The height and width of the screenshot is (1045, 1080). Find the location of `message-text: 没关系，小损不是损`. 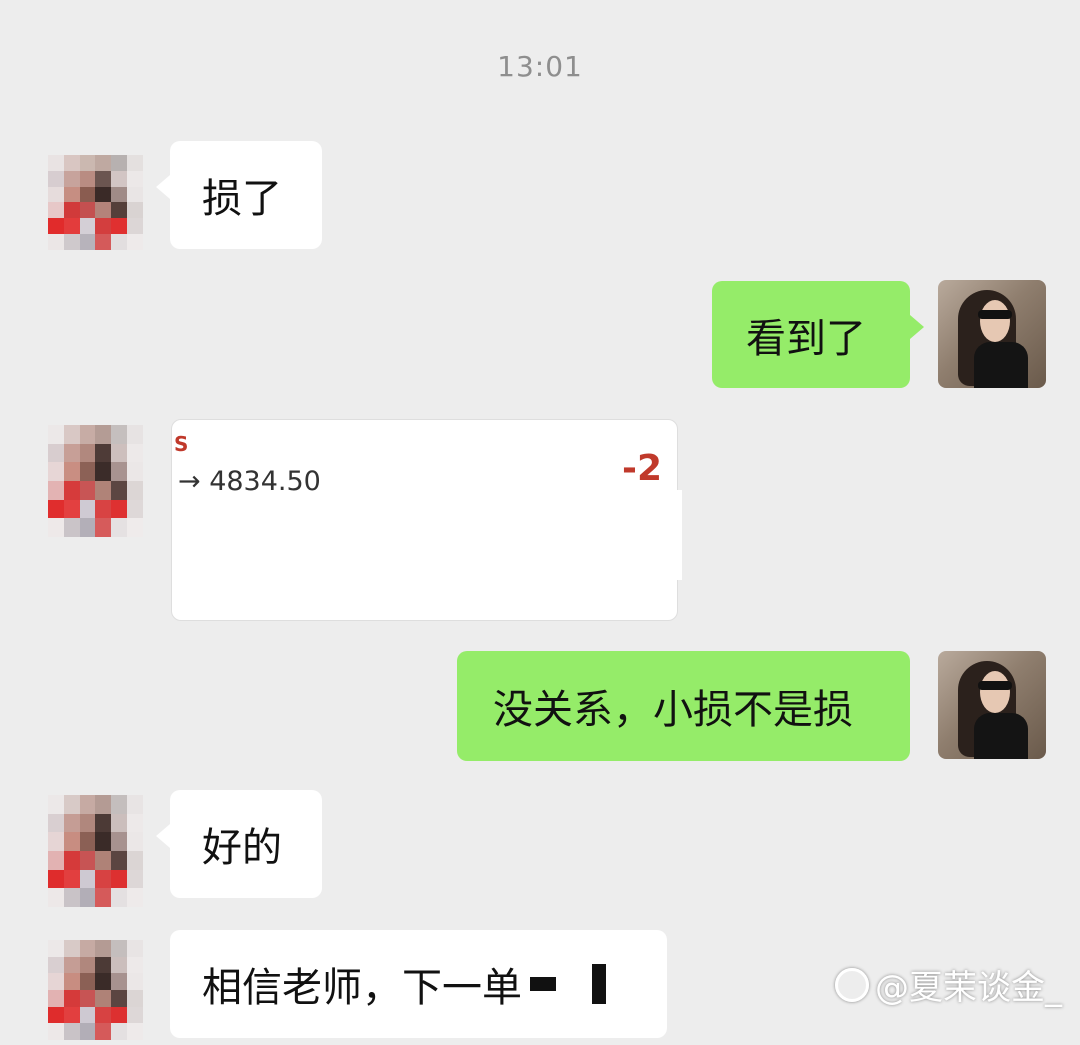

message-text: 没关系，小损不是损 is located at coordinates (673, 710).